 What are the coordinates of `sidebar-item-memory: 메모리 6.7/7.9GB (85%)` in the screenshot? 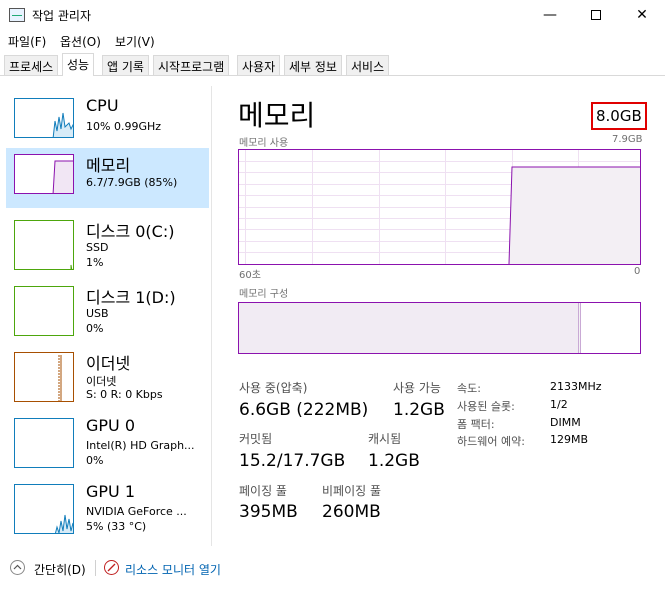 It's located at (107, 178).